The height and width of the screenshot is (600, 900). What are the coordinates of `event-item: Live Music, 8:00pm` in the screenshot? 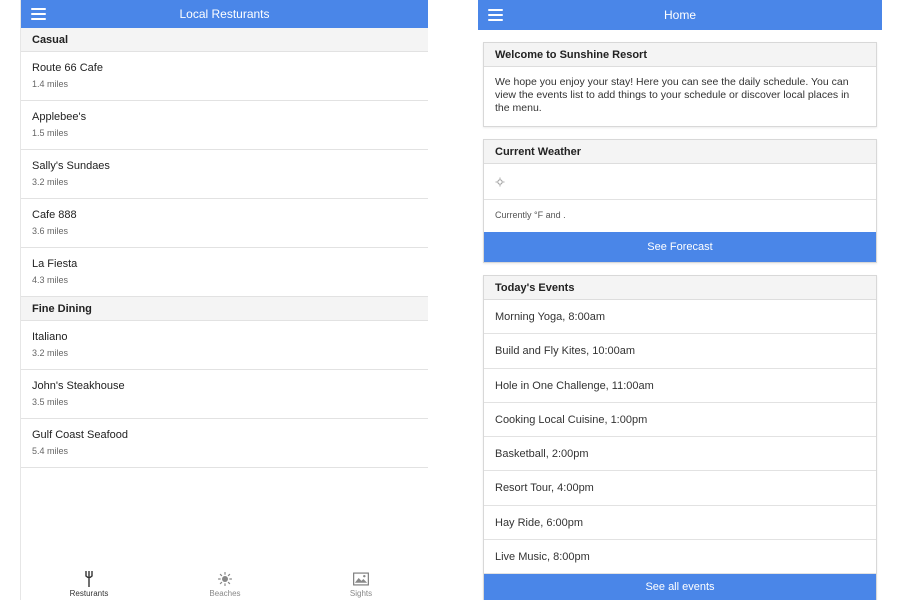 It's located at (680, 557).